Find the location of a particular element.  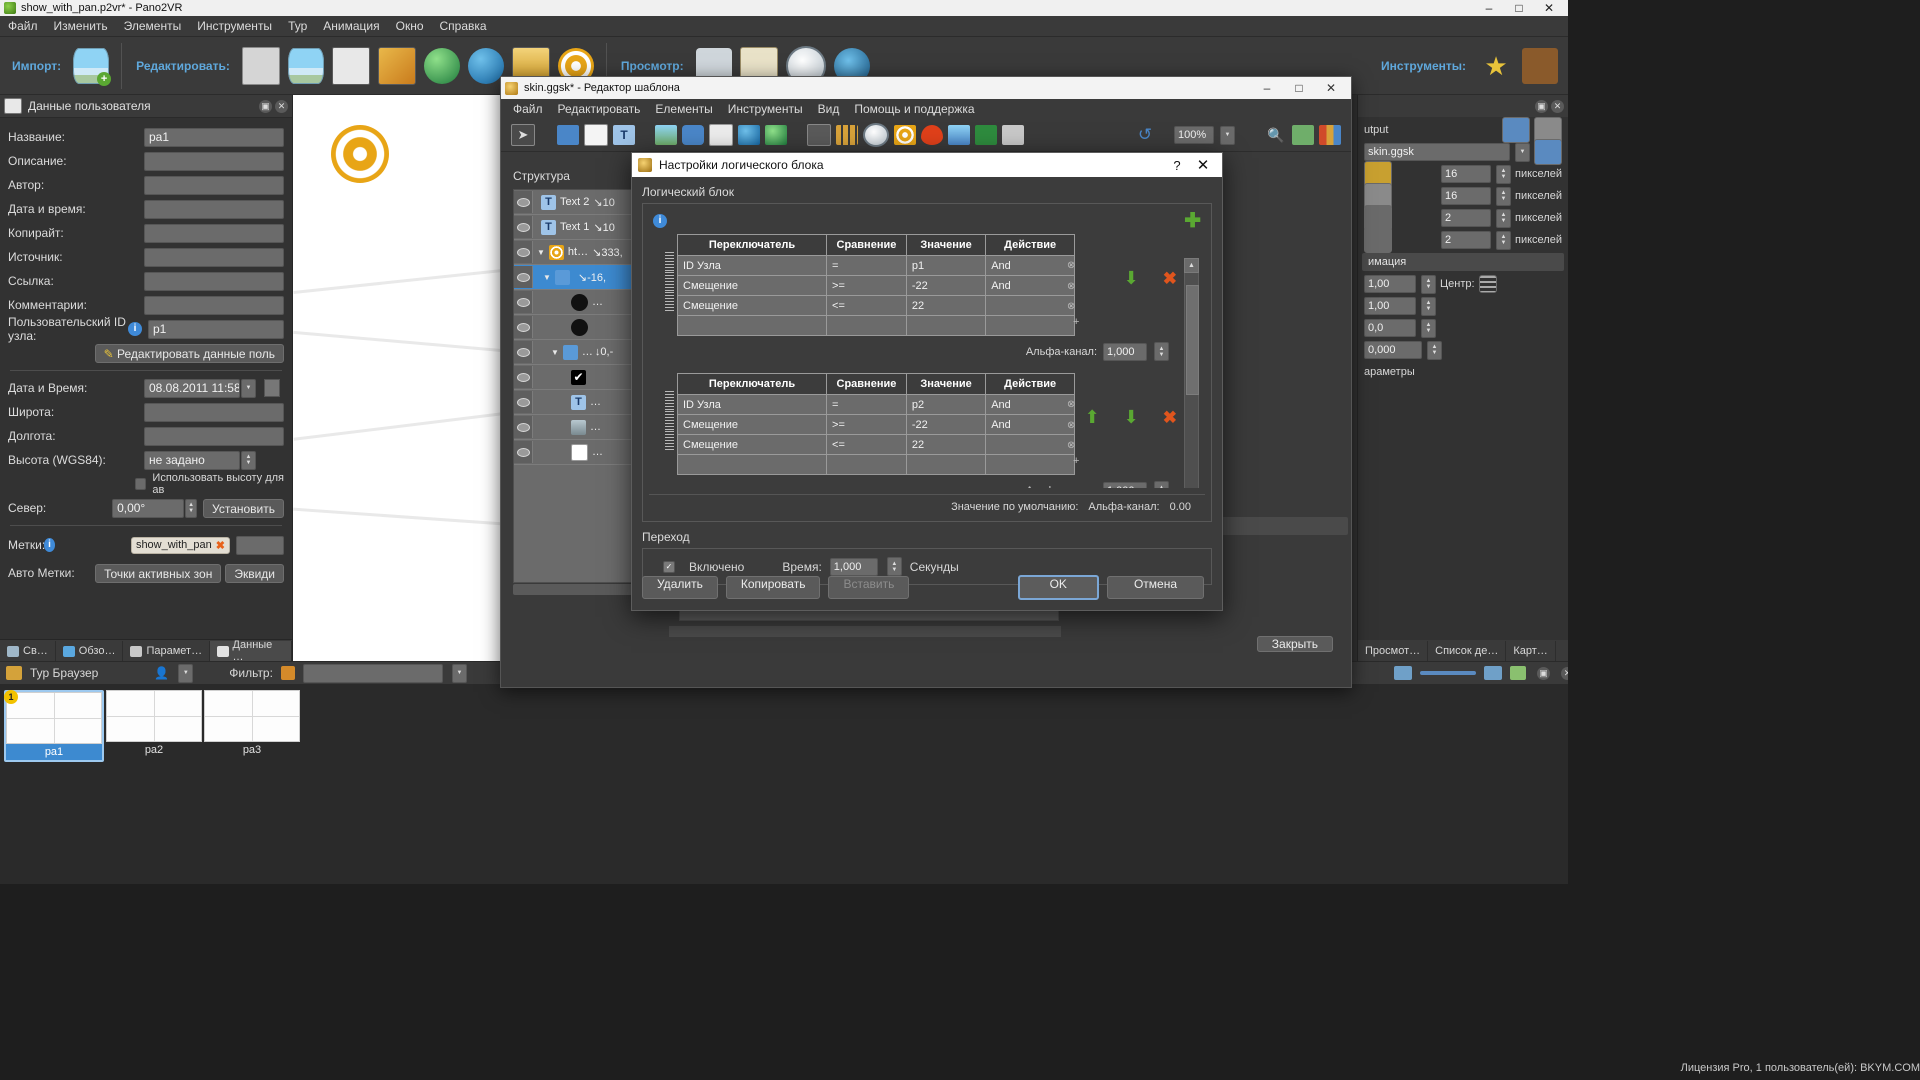

tour-float-button: ▣ is located at coordinates (1543, 673).